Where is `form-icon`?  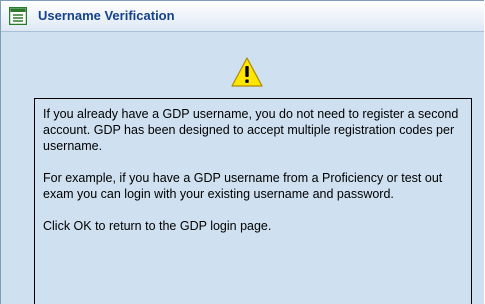 form-icon is located at coordinates (18, 16).